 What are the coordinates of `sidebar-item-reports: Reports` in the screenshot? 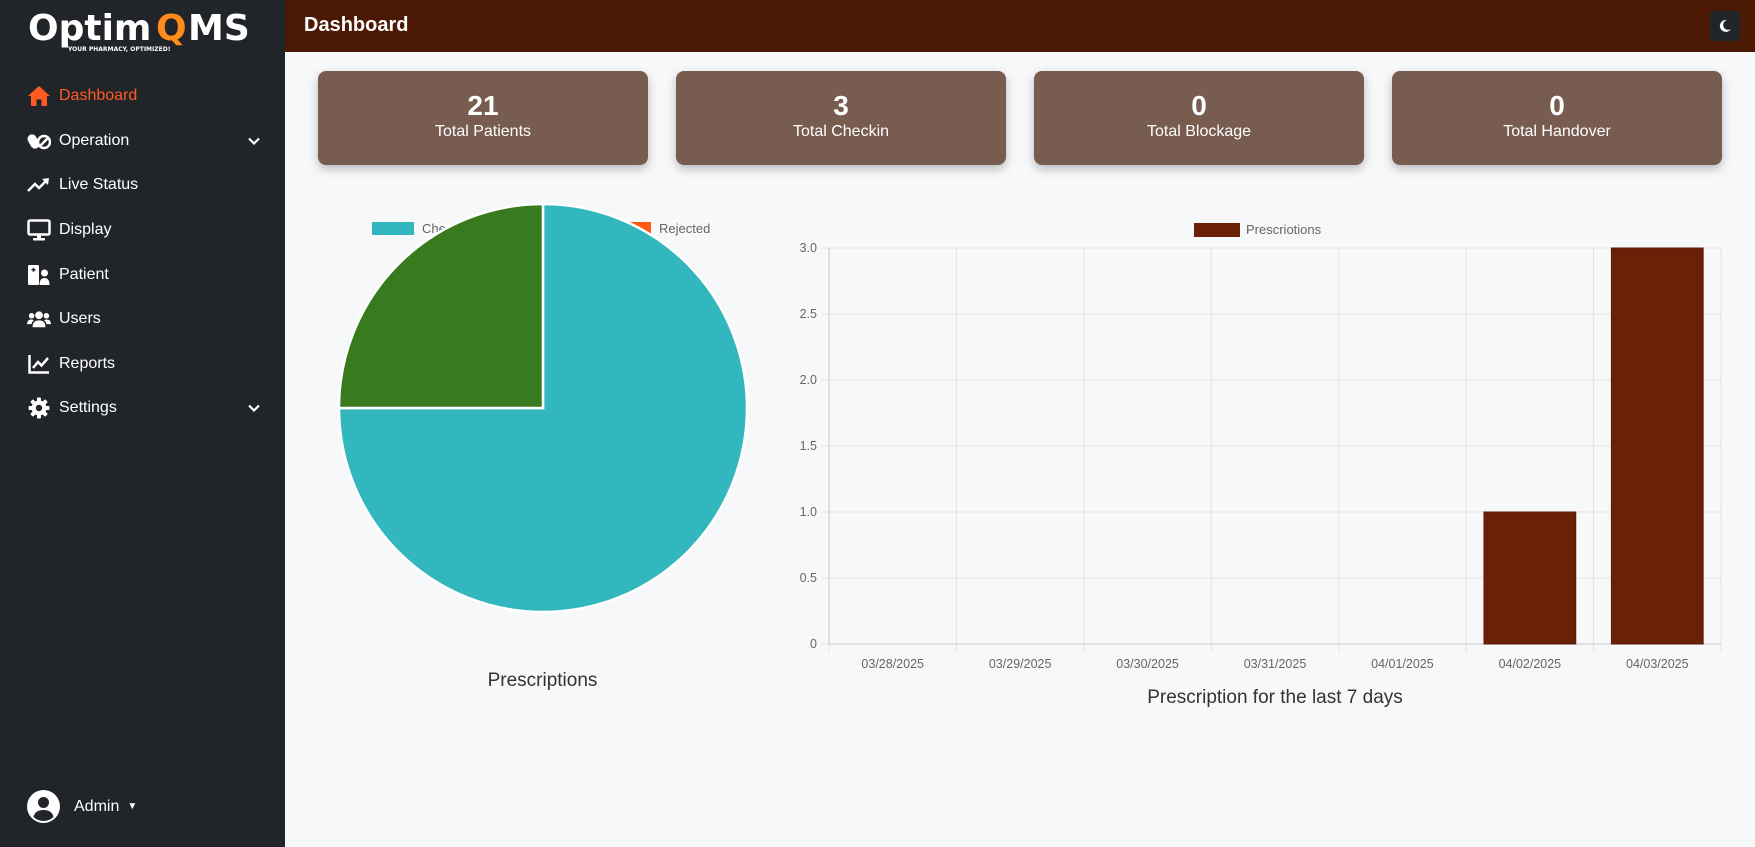 It's located at (142, 364).